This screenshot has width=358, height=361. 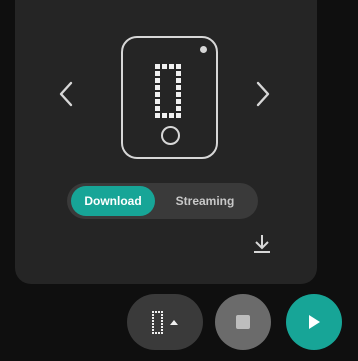 I want to click on device-preview, so click(x=169, y=97).